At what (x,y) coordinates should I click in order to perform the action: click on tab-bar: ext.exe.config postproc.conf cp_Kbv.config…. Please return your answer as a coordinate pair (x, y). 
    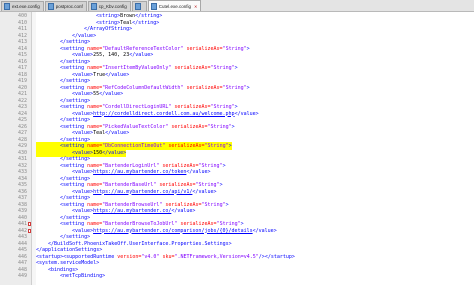
    Looking at the image, I should click on (237, 6).